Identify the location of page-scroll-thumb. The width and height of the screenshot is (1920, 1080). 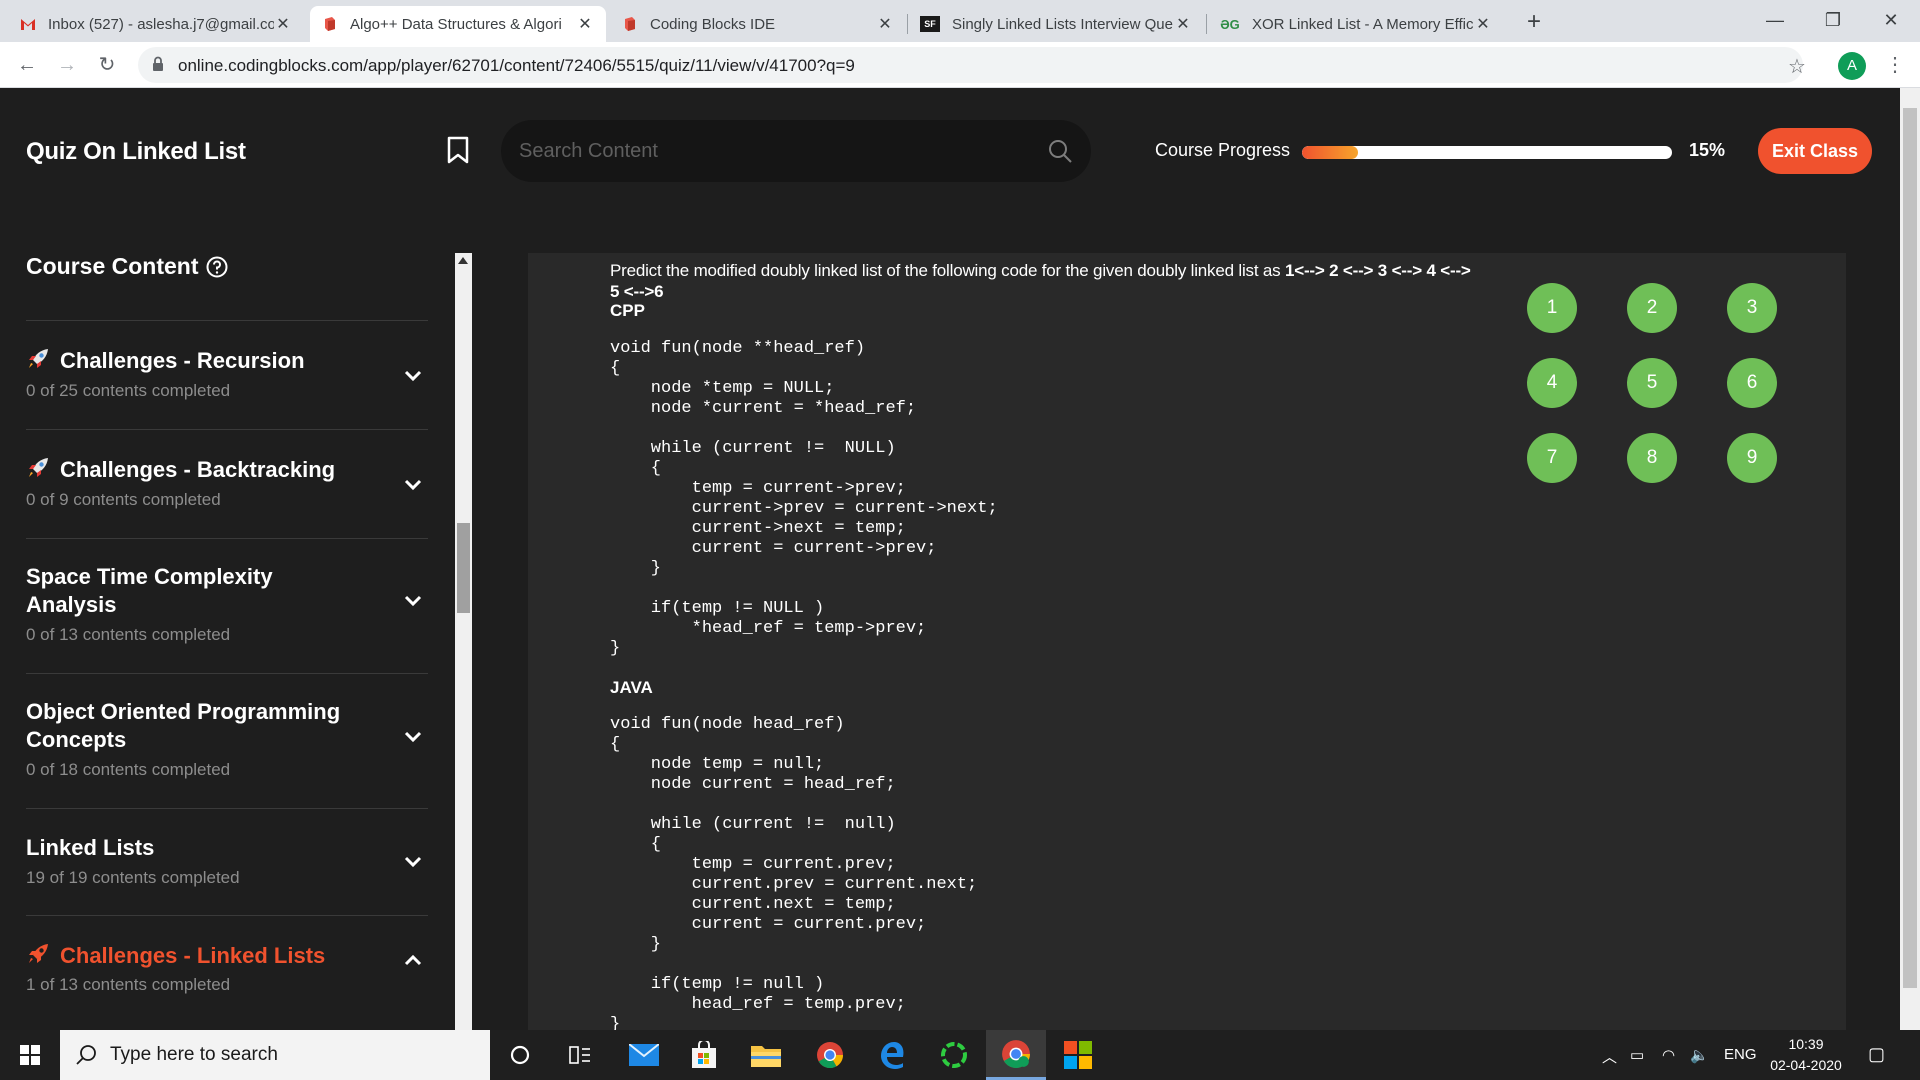
(1910, 548).